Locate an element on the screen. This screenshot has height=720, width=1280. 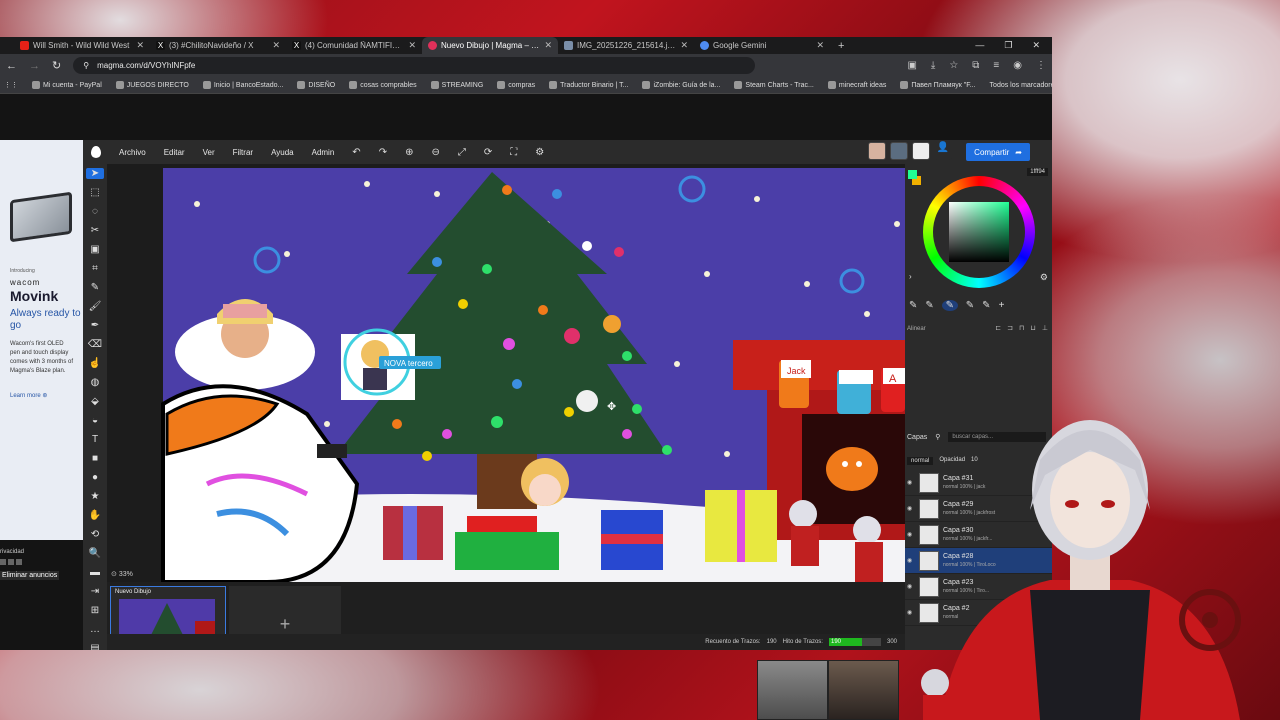
menu-admin: Admin is located at coordinates (323, 152).